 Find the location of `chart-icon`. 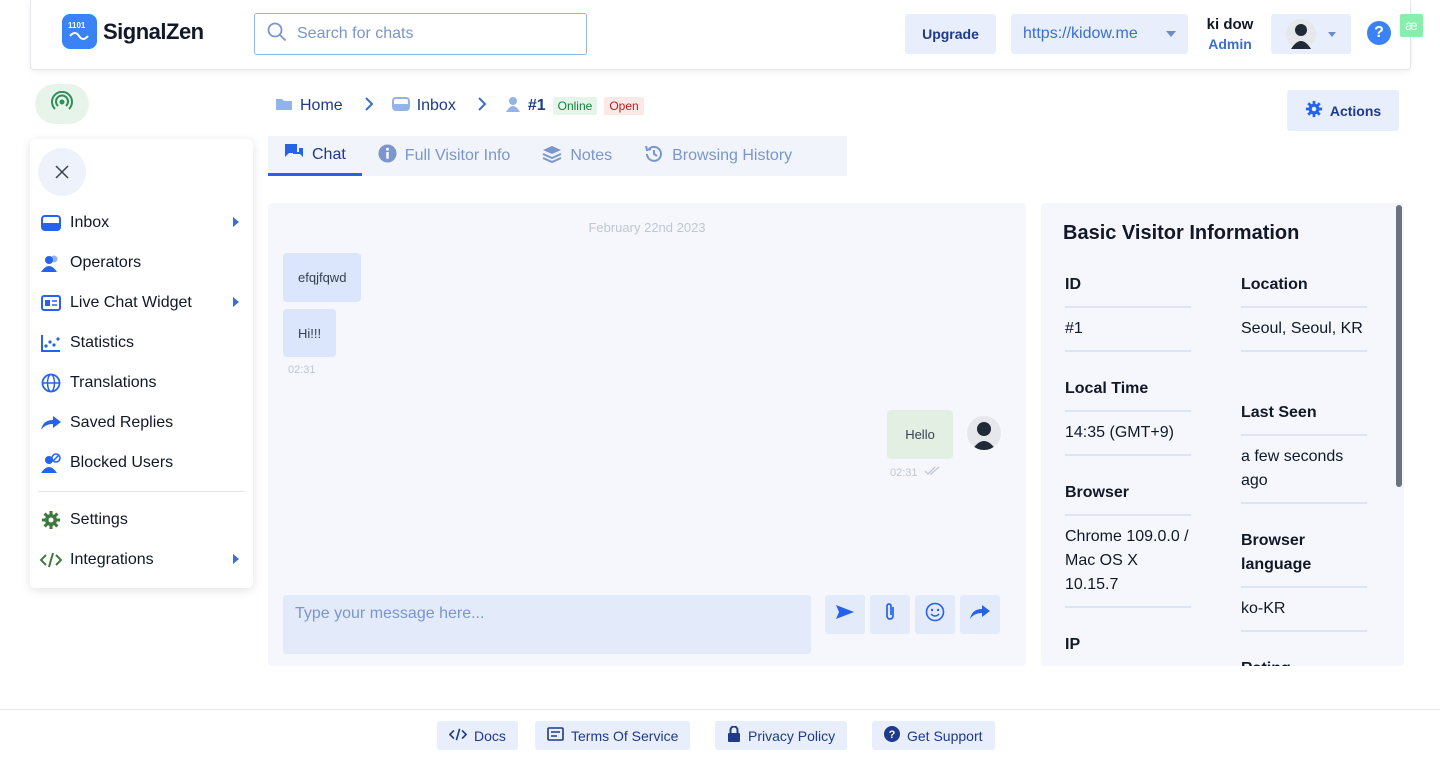

chart-icon is located at coordinates (51, 343).